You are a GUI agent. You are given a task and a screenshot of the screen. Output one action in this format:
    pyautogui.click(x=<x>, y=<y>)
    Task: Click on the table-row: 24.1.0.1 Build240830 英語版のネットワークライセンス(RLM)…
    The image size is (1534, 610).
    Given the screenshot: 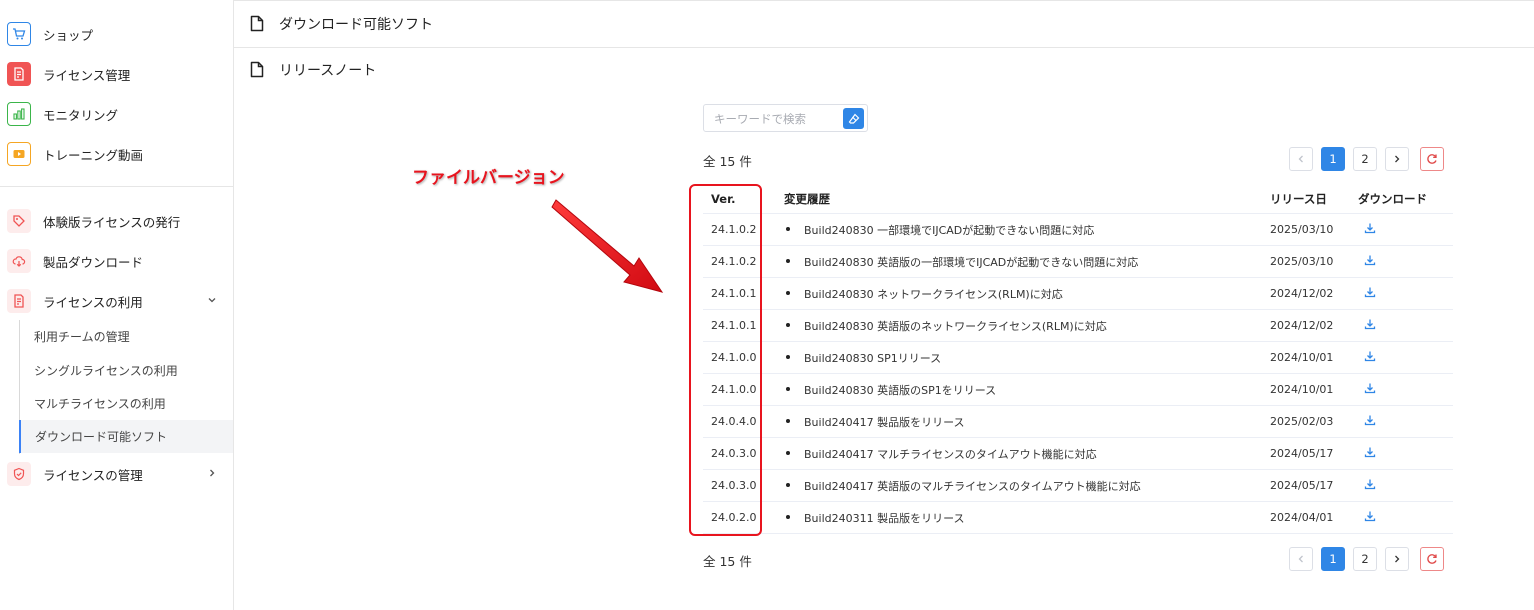 What is the action you would take?
    pyautogui.click(x=1078, y=325)
    